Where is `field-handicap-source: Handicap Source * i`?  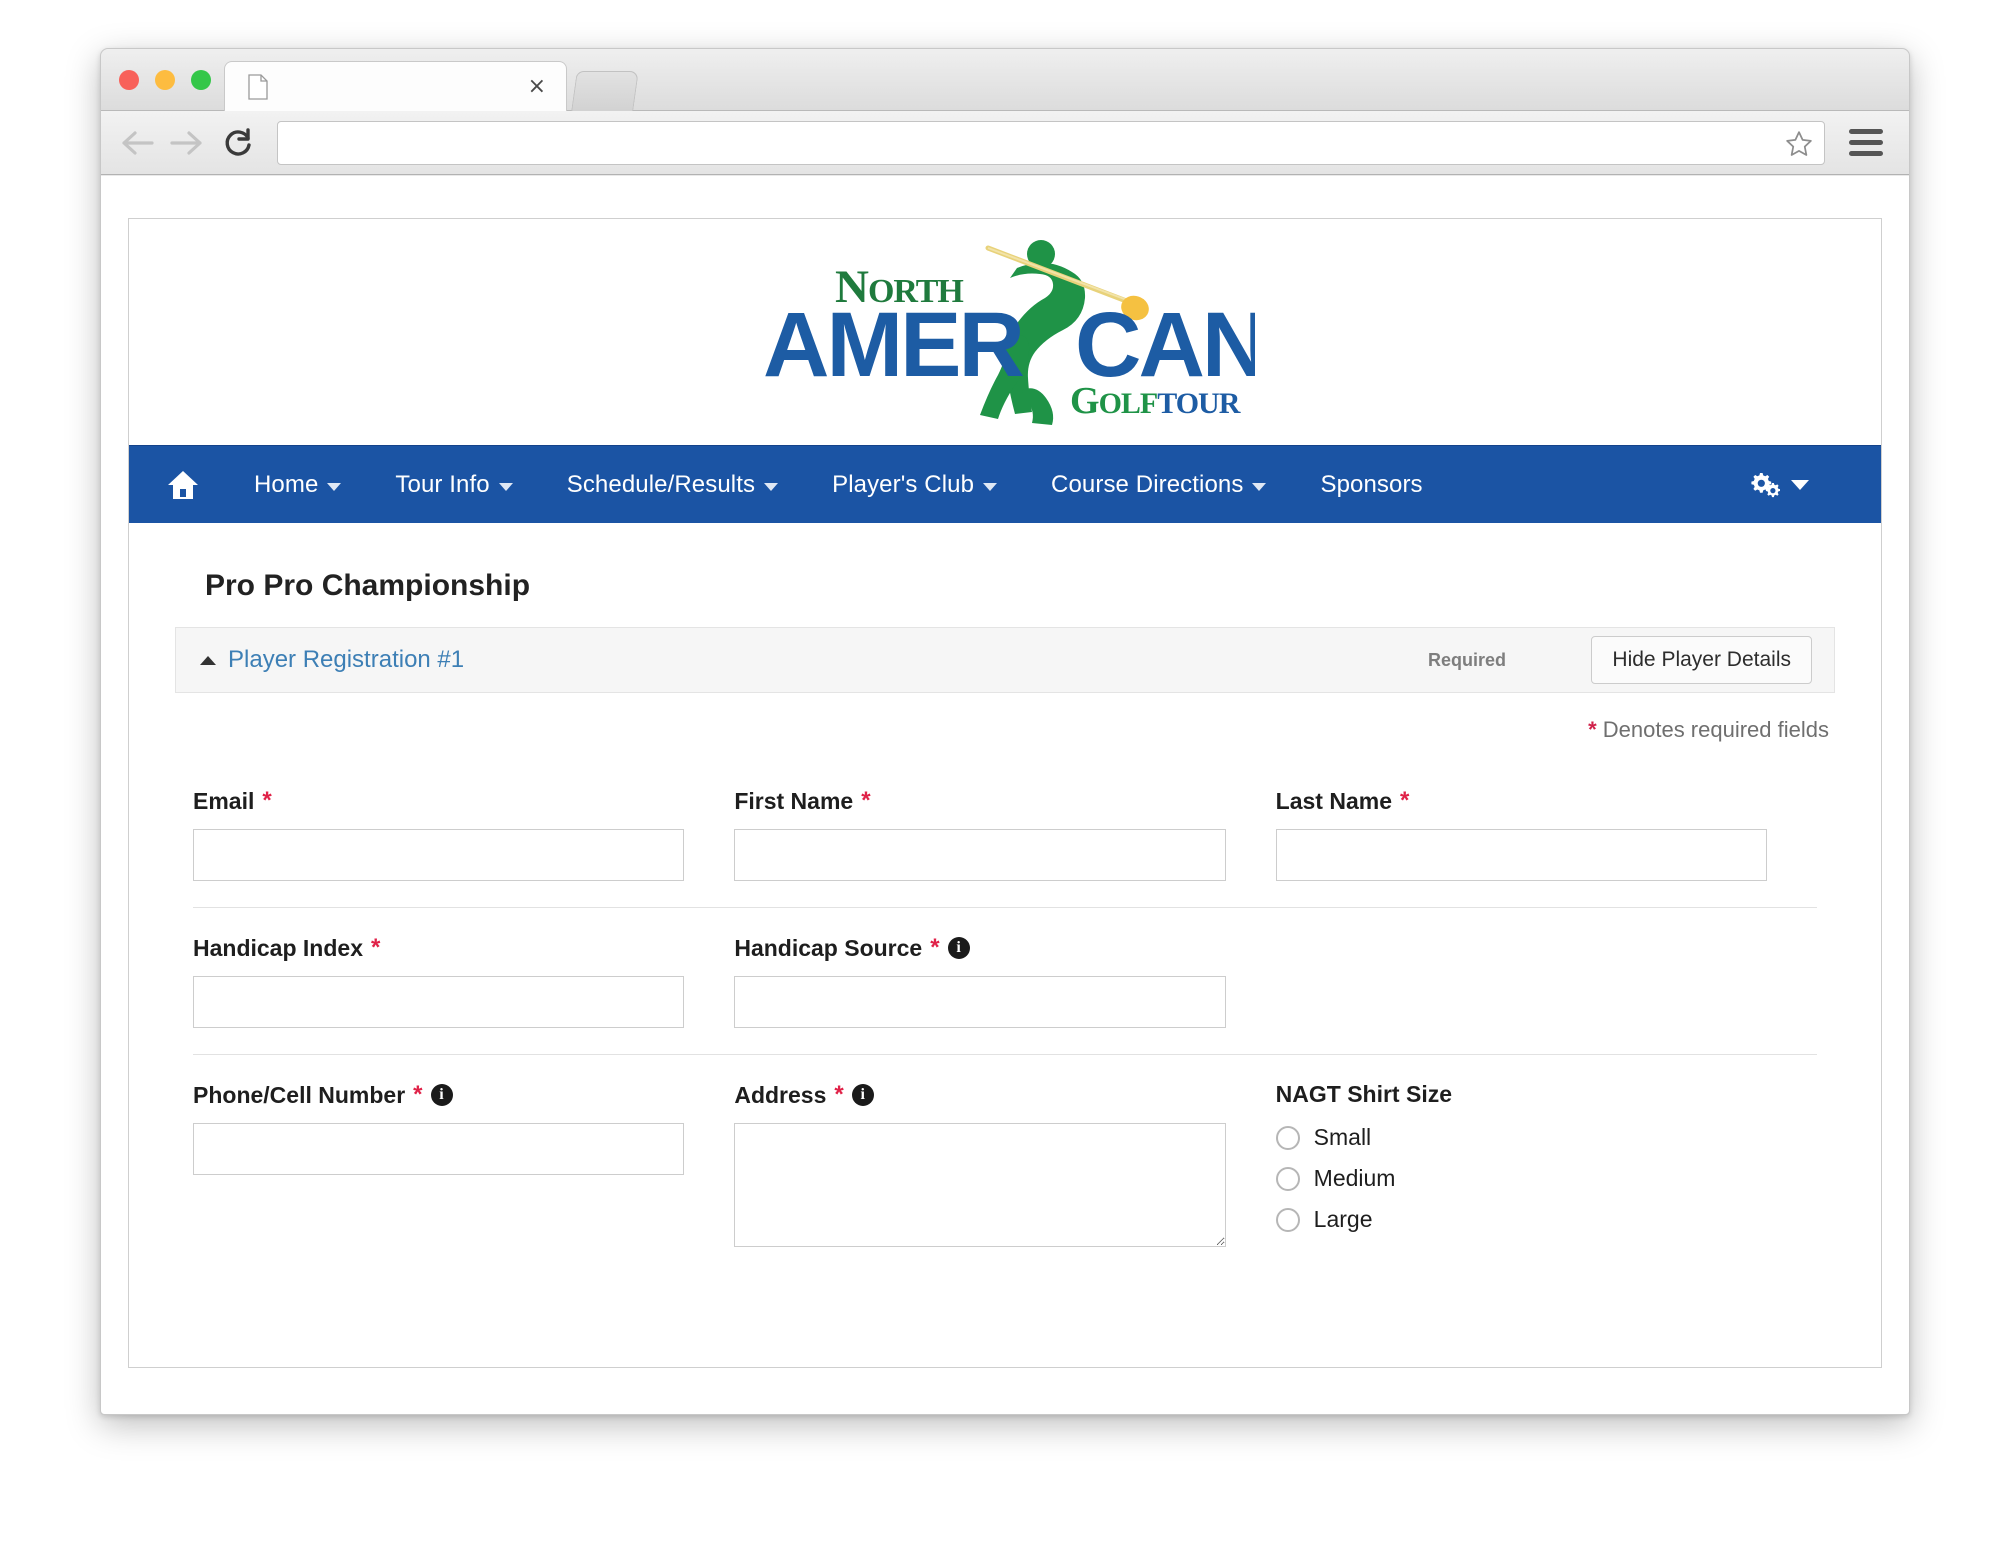 field-handicap-source: Handicap Source * i is located at coordinates (1004, 981).